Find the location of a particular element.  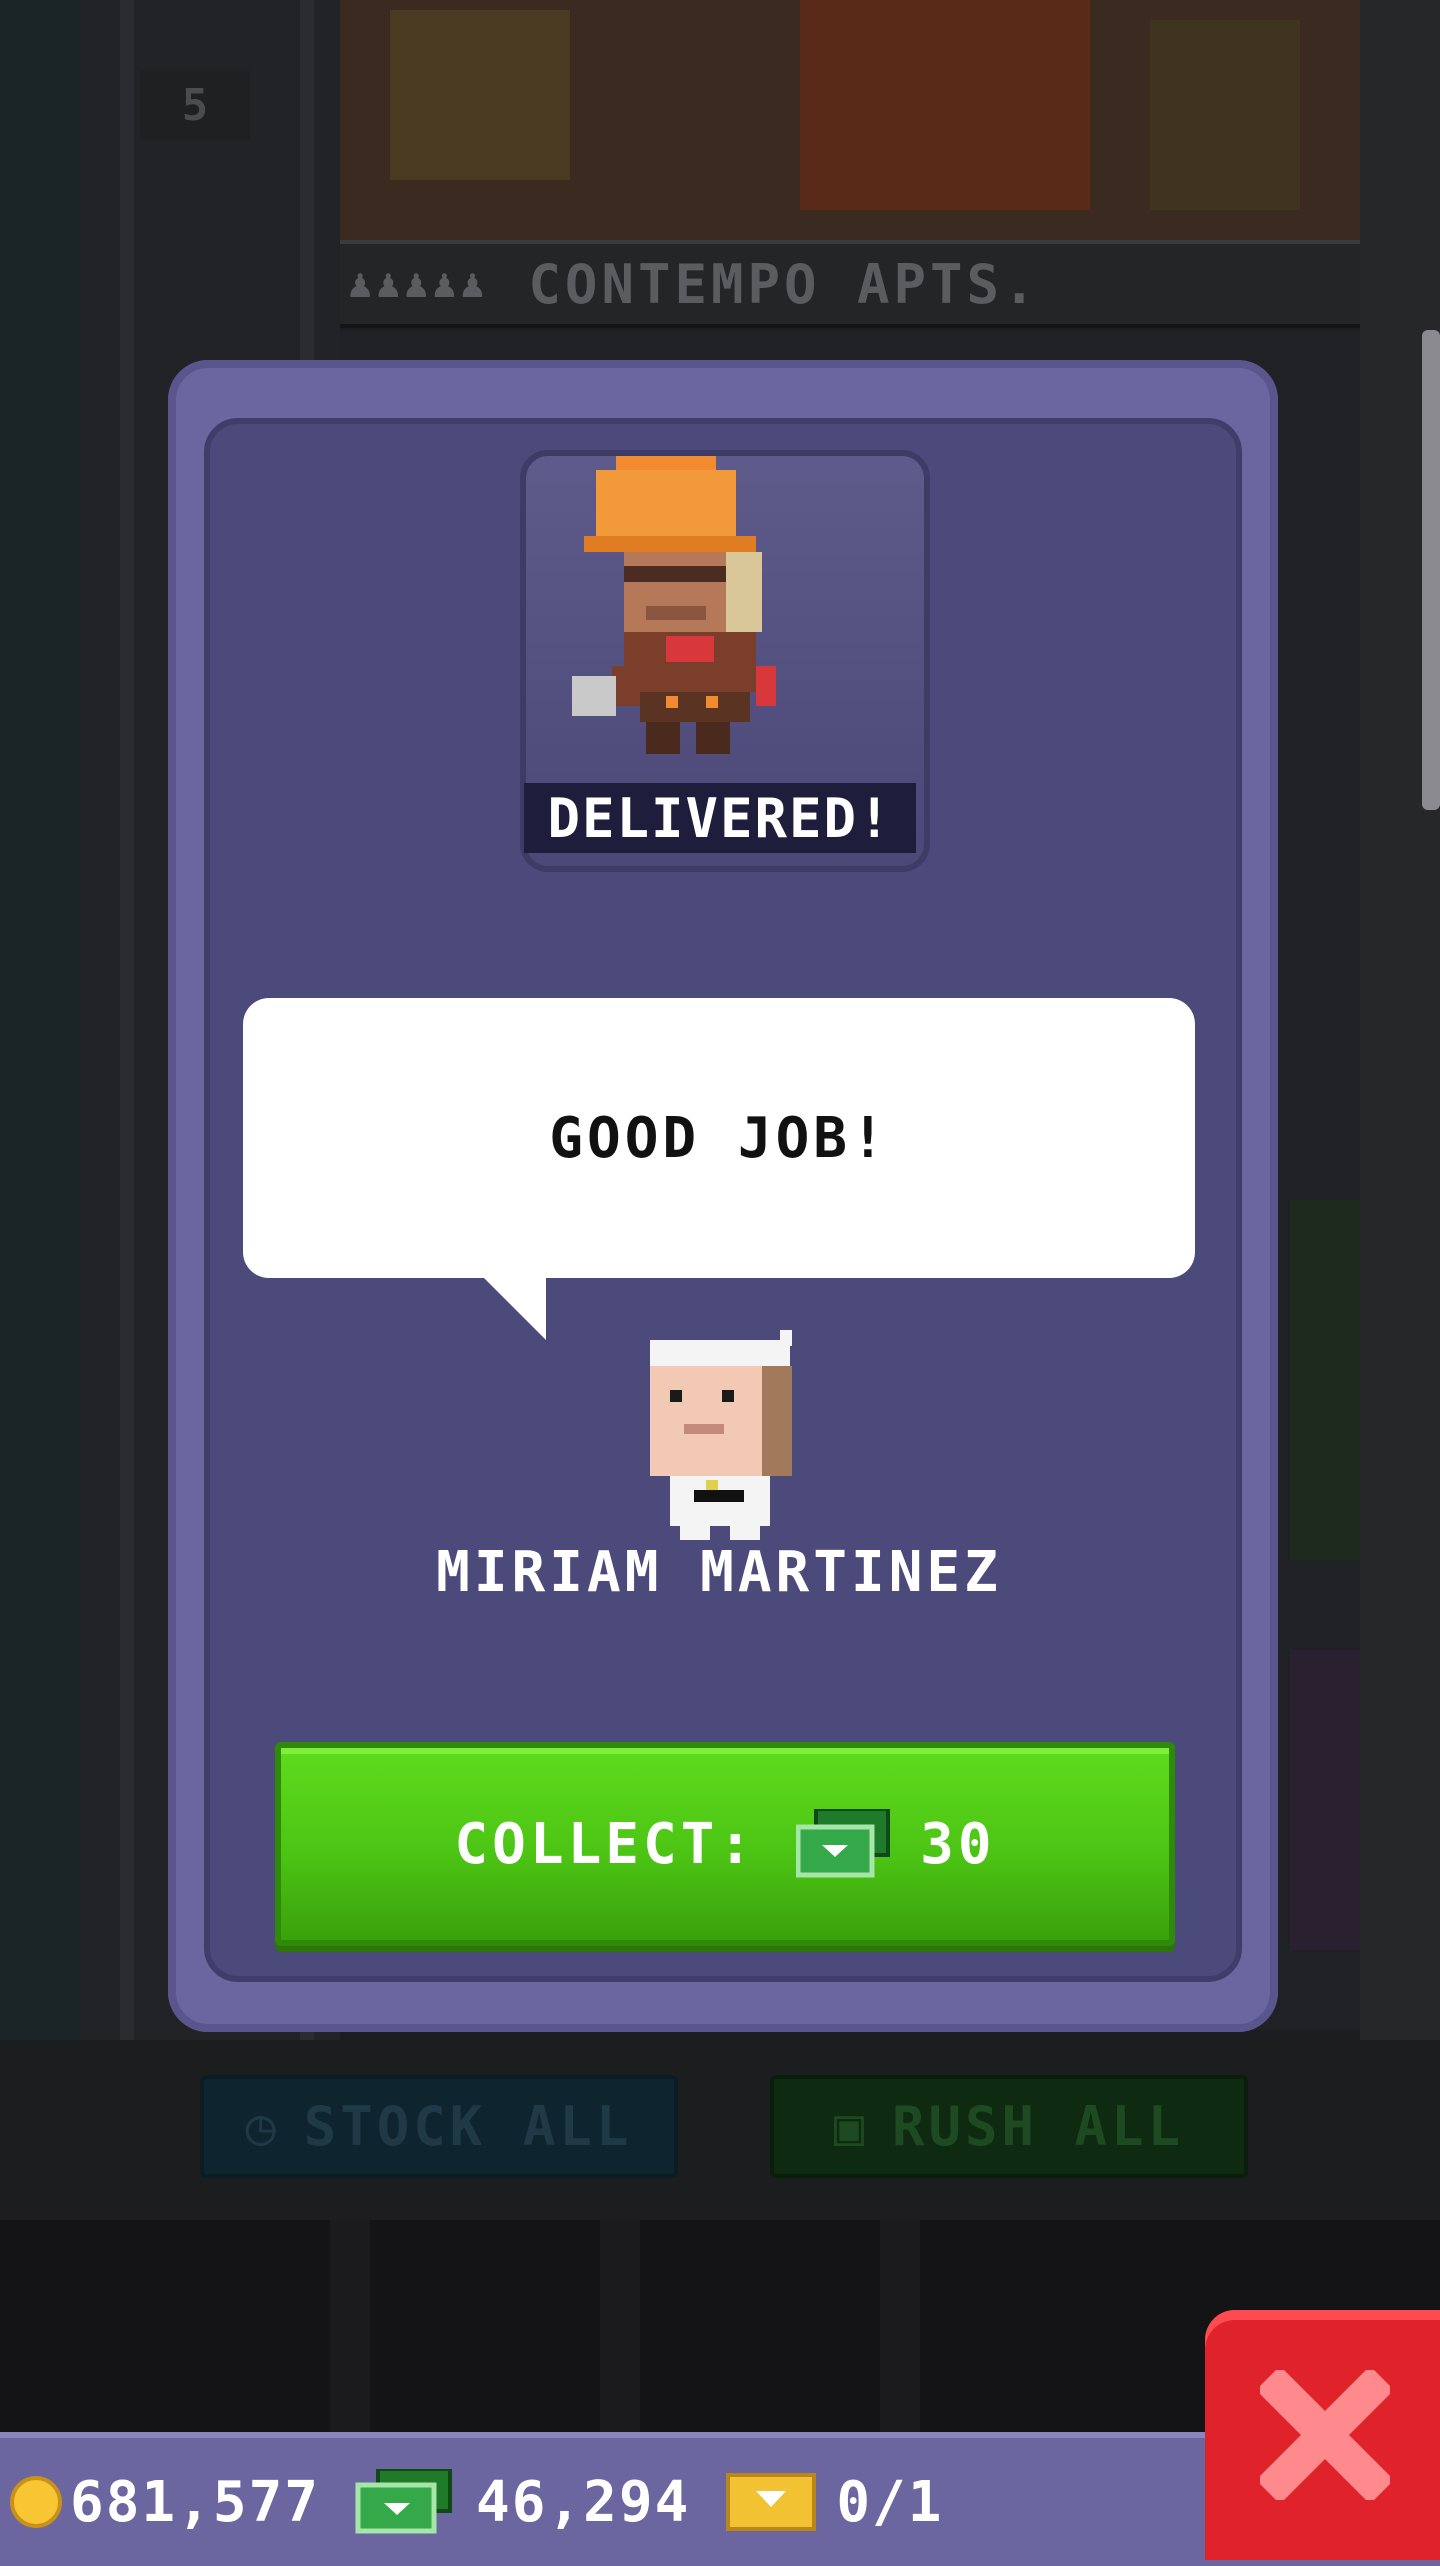

resident-name: MIRIAM MARTINEZ is located at coordinates (719, 1572).